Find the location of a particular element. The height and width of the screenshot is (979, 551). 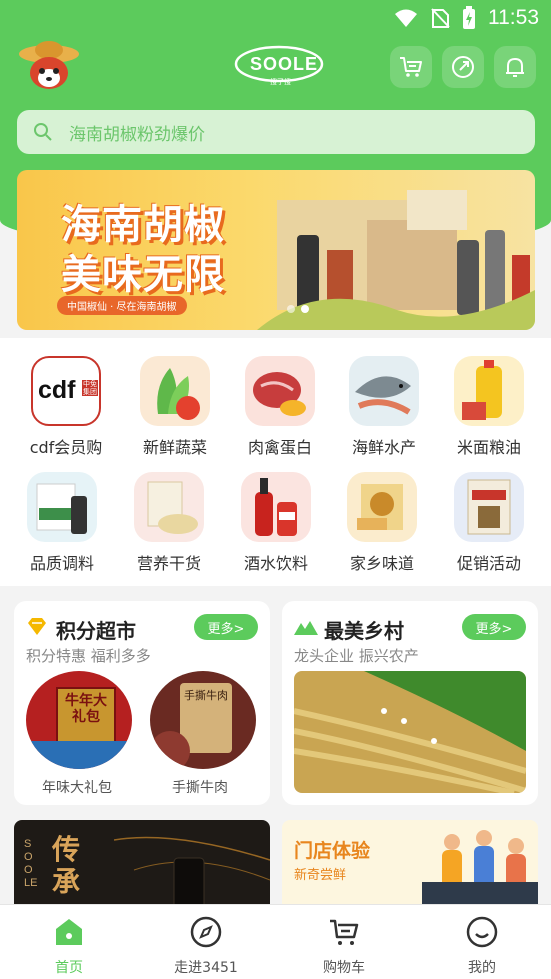

logo-subtext: 搜了搜 is located at coordinates (280, 82).